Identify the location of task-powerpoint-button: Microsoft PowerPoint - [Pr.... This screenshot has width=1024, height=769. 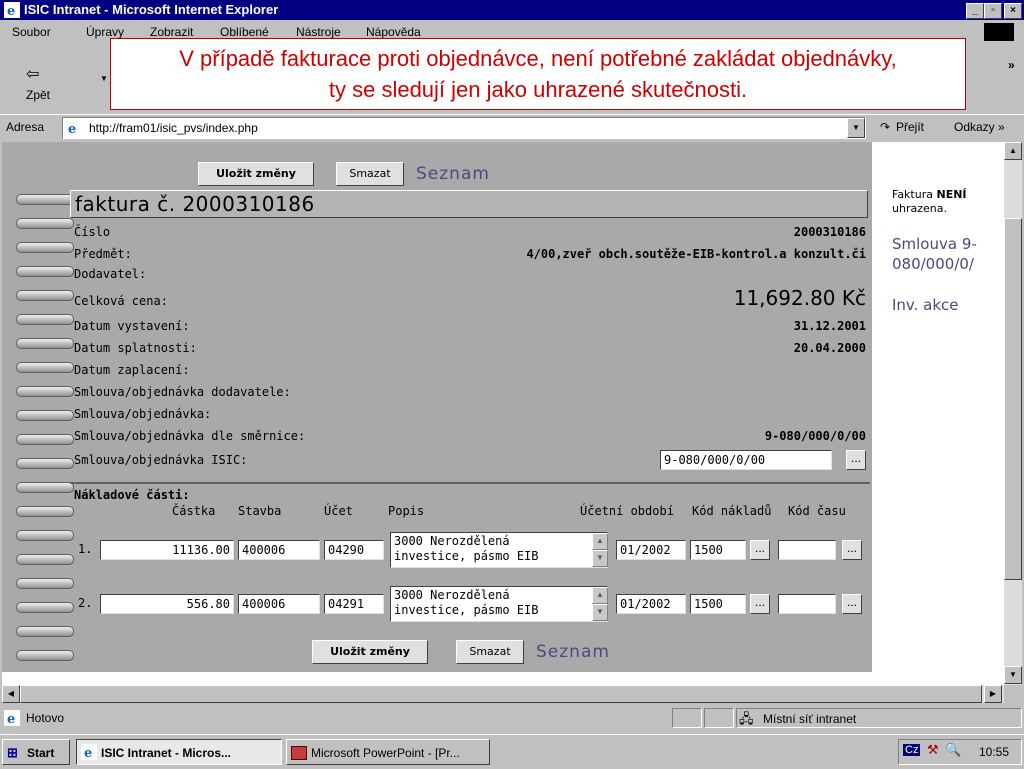
(388, 752).